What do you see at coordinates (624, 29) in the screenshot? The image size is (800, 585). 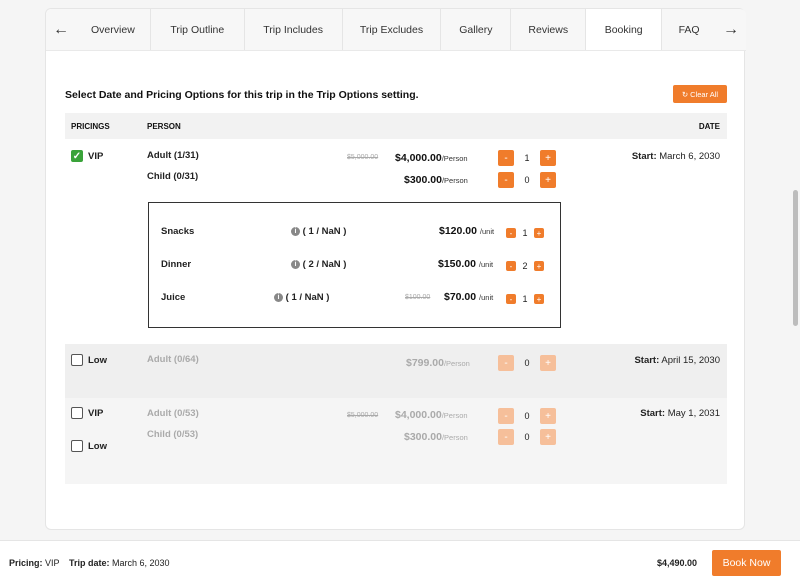 I see `tab-booking: Booking` at bounding box center [624, 29].